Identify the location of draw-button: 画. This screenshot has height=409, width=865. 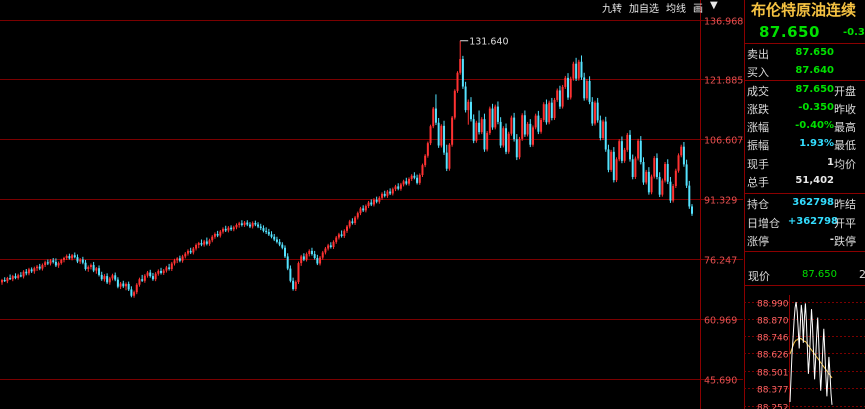
(698, 7).